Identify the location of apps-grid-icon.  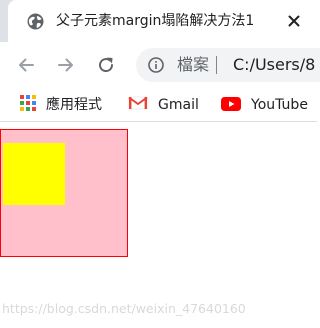
(28, 105).